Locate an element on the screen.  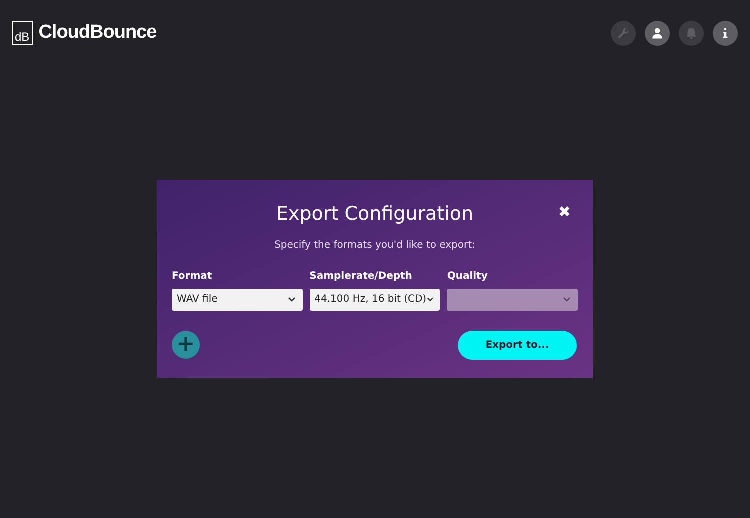
field-label: Quality is located at coordinates (468, 277).